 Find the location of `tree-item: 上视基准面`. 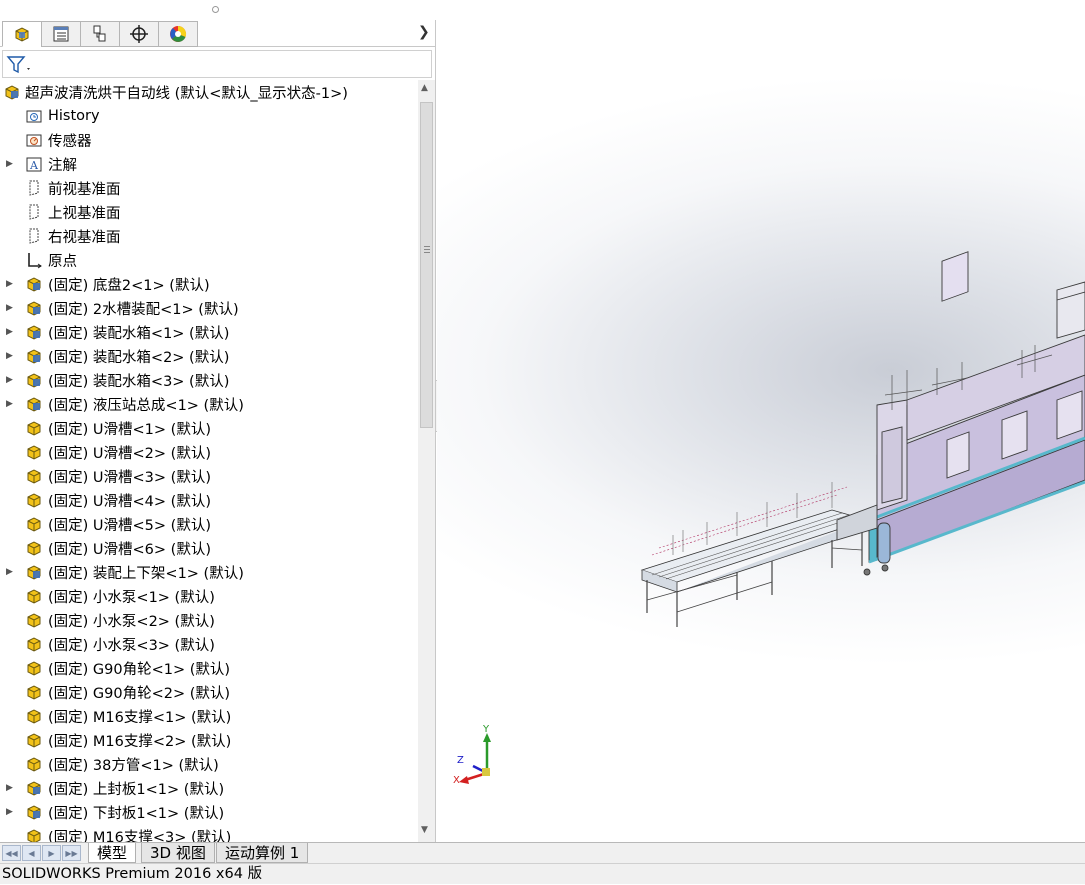

tree-item: 上视基准面 is located at coordinates (209, 212).